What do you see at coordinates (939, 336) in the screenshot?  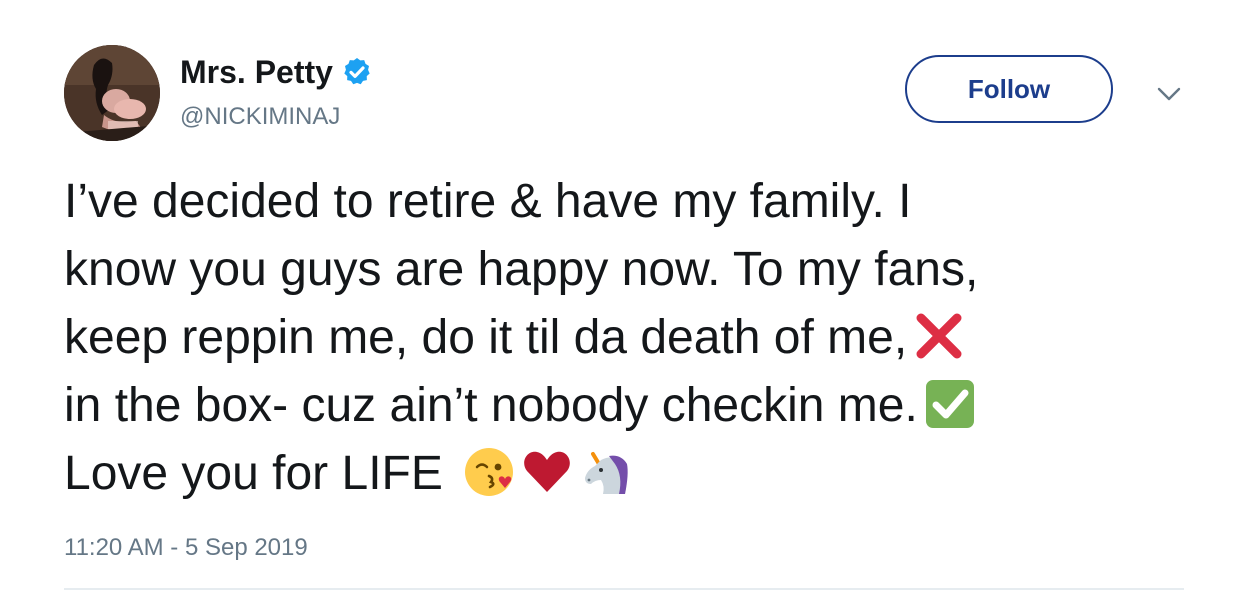 I see `cross-mark-emoji-icon` at bounding box center [939, 336].